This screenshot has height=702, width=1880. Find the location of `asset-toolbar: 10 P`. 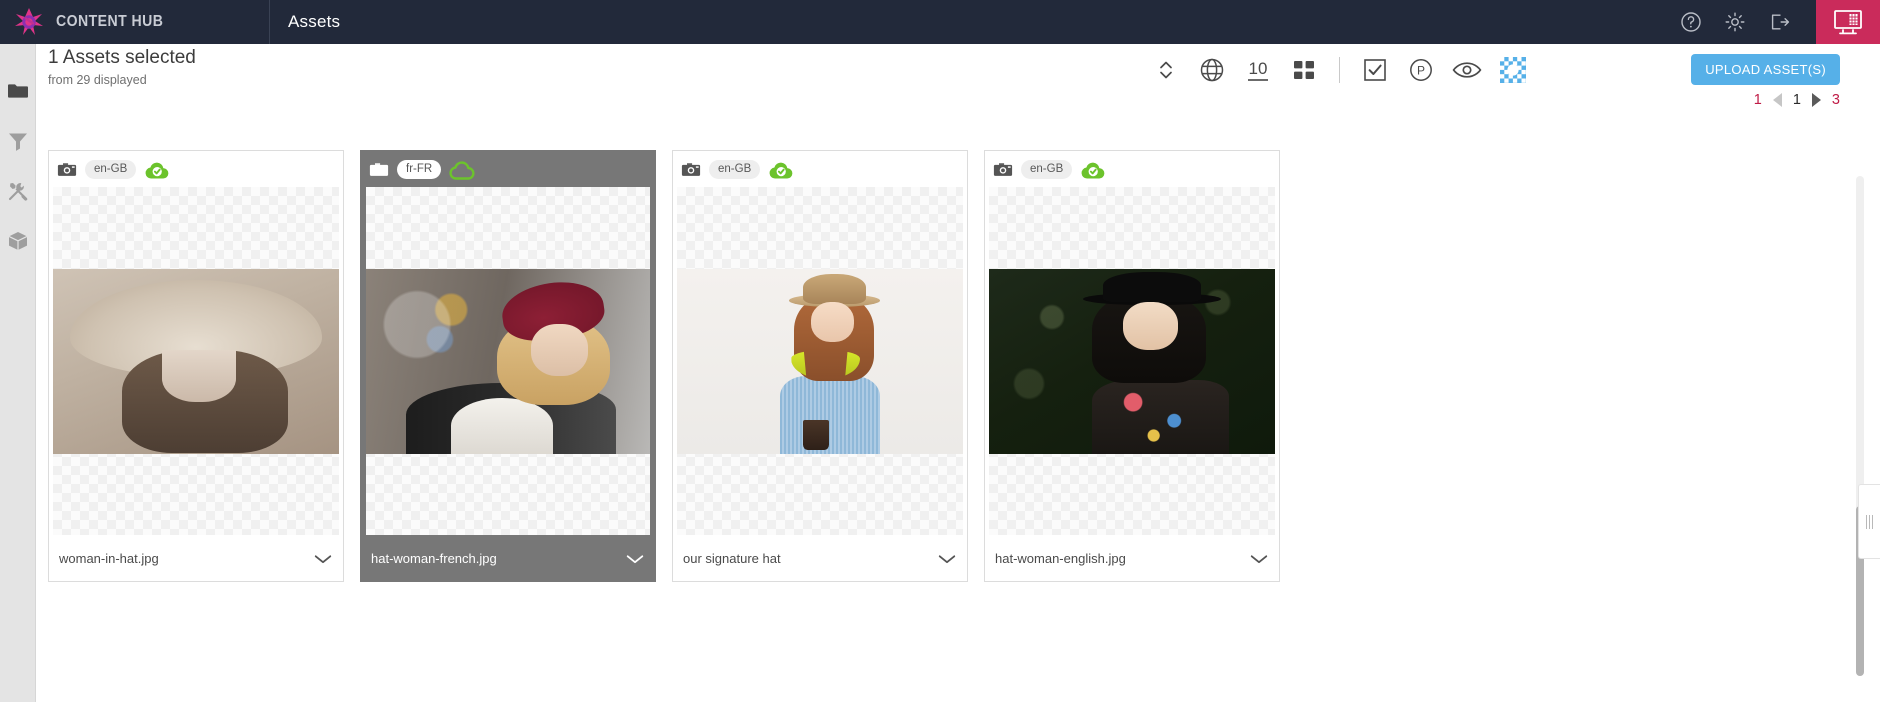

asset-toolbar: 10 P is located at coordinates (1339, 70).